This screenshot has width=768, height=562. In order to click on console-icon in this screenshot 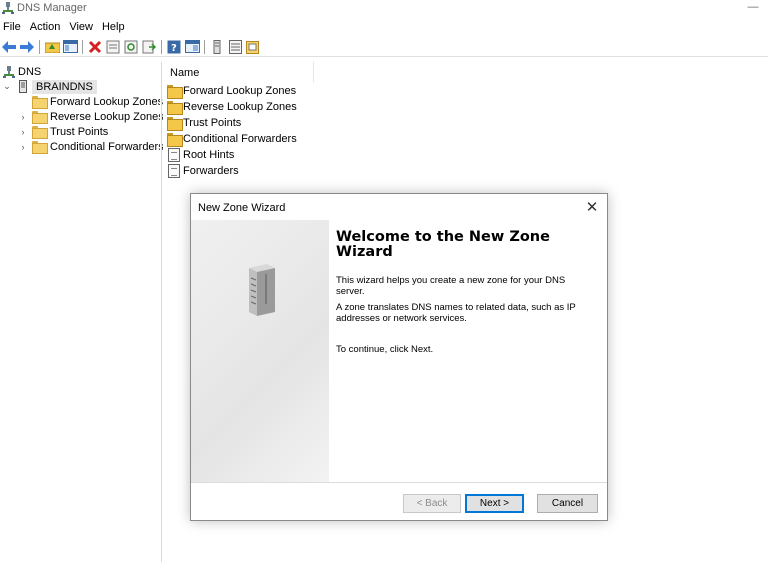, I will do `click(192, 47)`.